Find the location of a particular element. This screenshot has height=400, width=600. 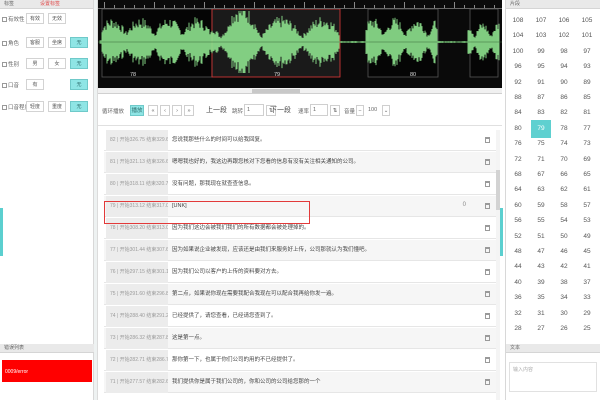

tag-option-button: 客服 is located at coordinates (35, 42).